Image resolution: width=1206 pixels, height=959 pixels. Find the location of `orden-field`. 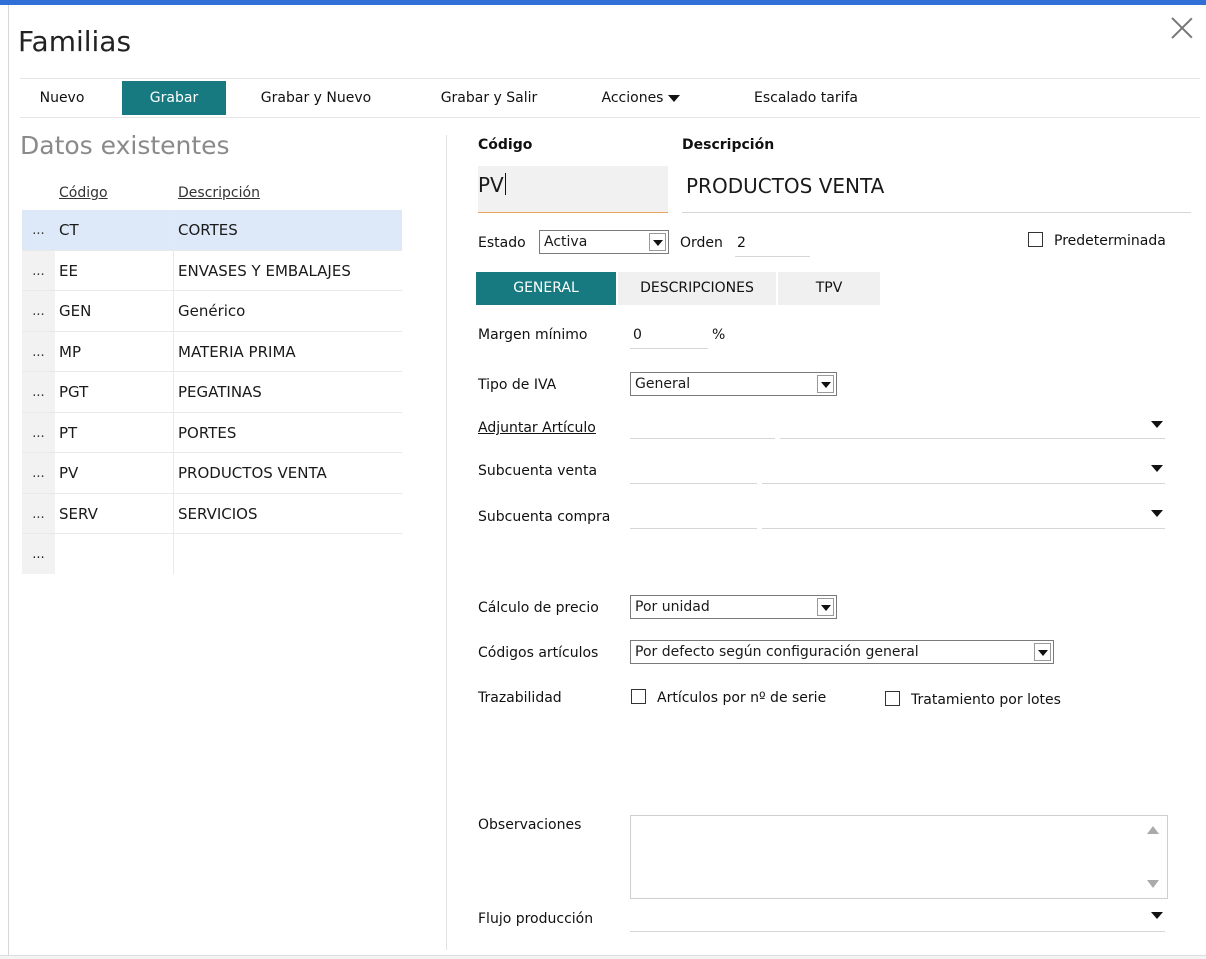

orden-field is located at coordinates (772, 256).